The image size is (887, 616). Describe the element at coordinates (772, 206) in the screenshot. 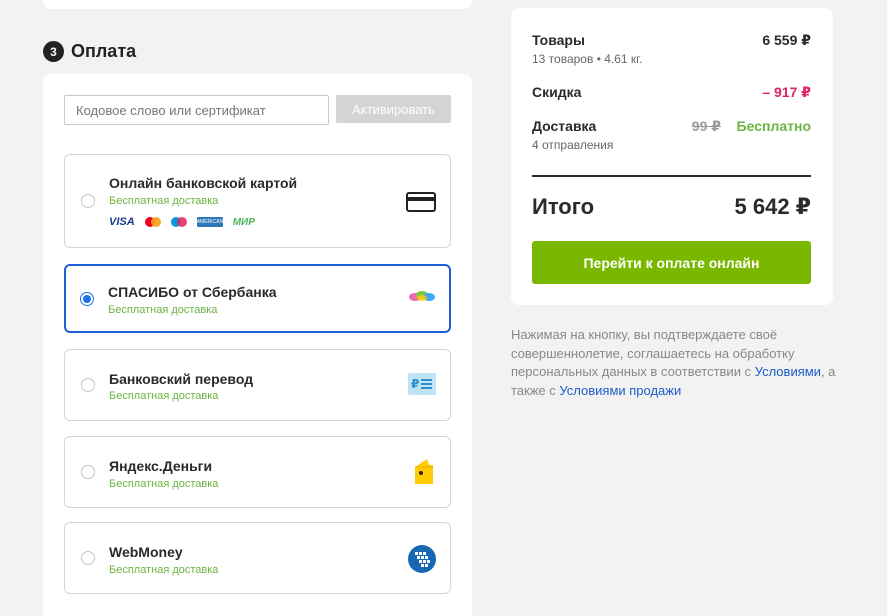

I see `total-value: 5 642 ₽` at that location.